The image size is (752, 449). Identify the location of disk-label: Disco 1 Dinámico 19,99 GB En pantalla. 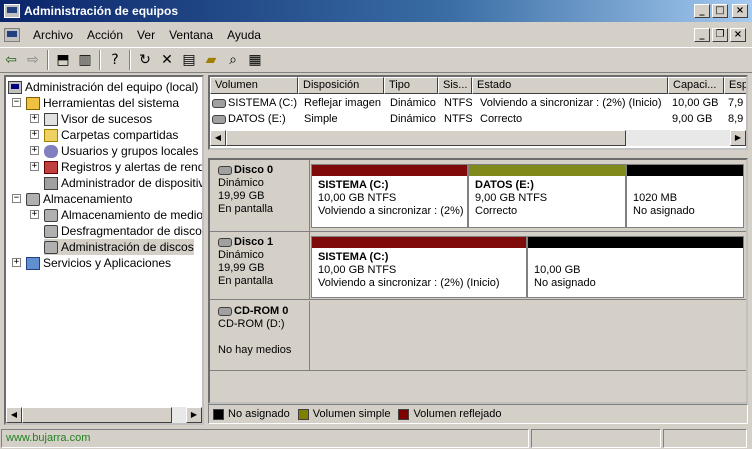
(260, 265).